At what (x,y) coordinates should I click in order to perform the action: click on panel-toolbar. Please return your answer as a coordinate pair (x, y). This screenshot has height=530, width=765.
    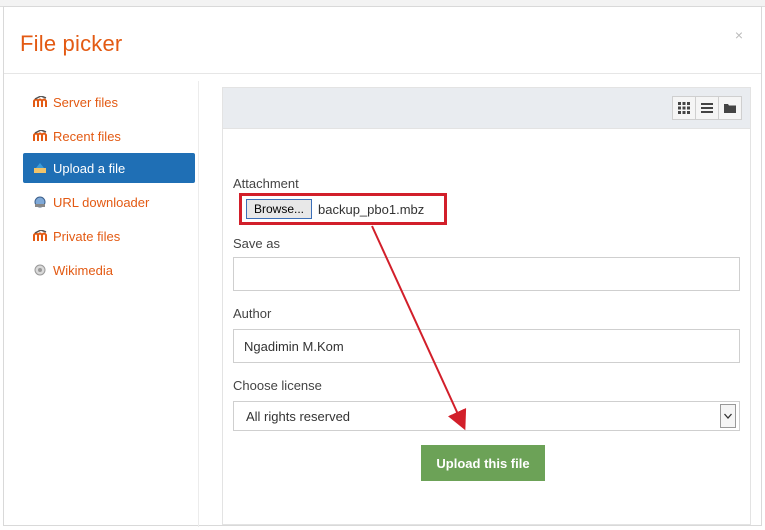
    Looking at the image, I should click on (486, 108).